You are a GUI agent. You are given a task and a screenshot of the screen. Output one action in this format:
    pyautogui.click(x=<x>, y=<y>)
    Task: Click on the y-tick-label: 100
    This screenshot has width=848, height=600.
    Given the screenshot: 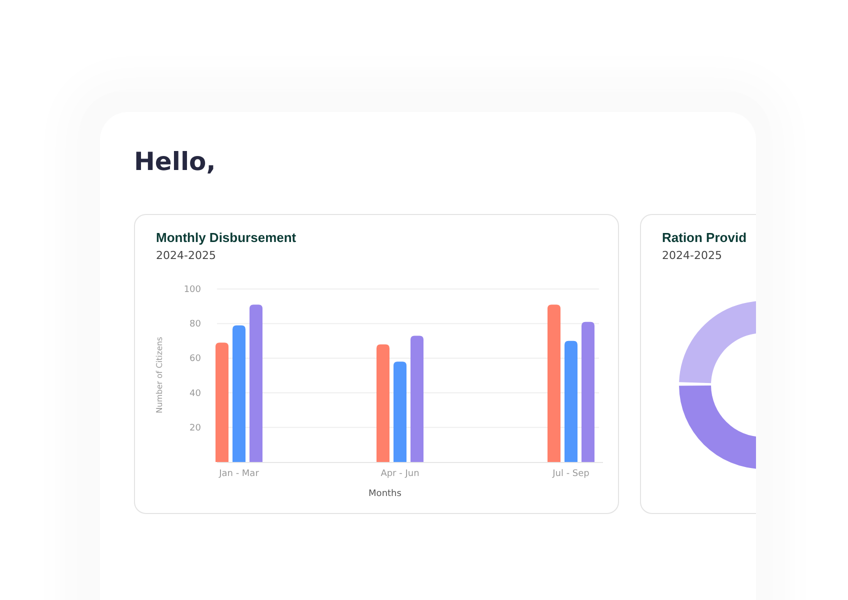 What is the action you would take?
    pyautogui.click(x=192, y=290)
    